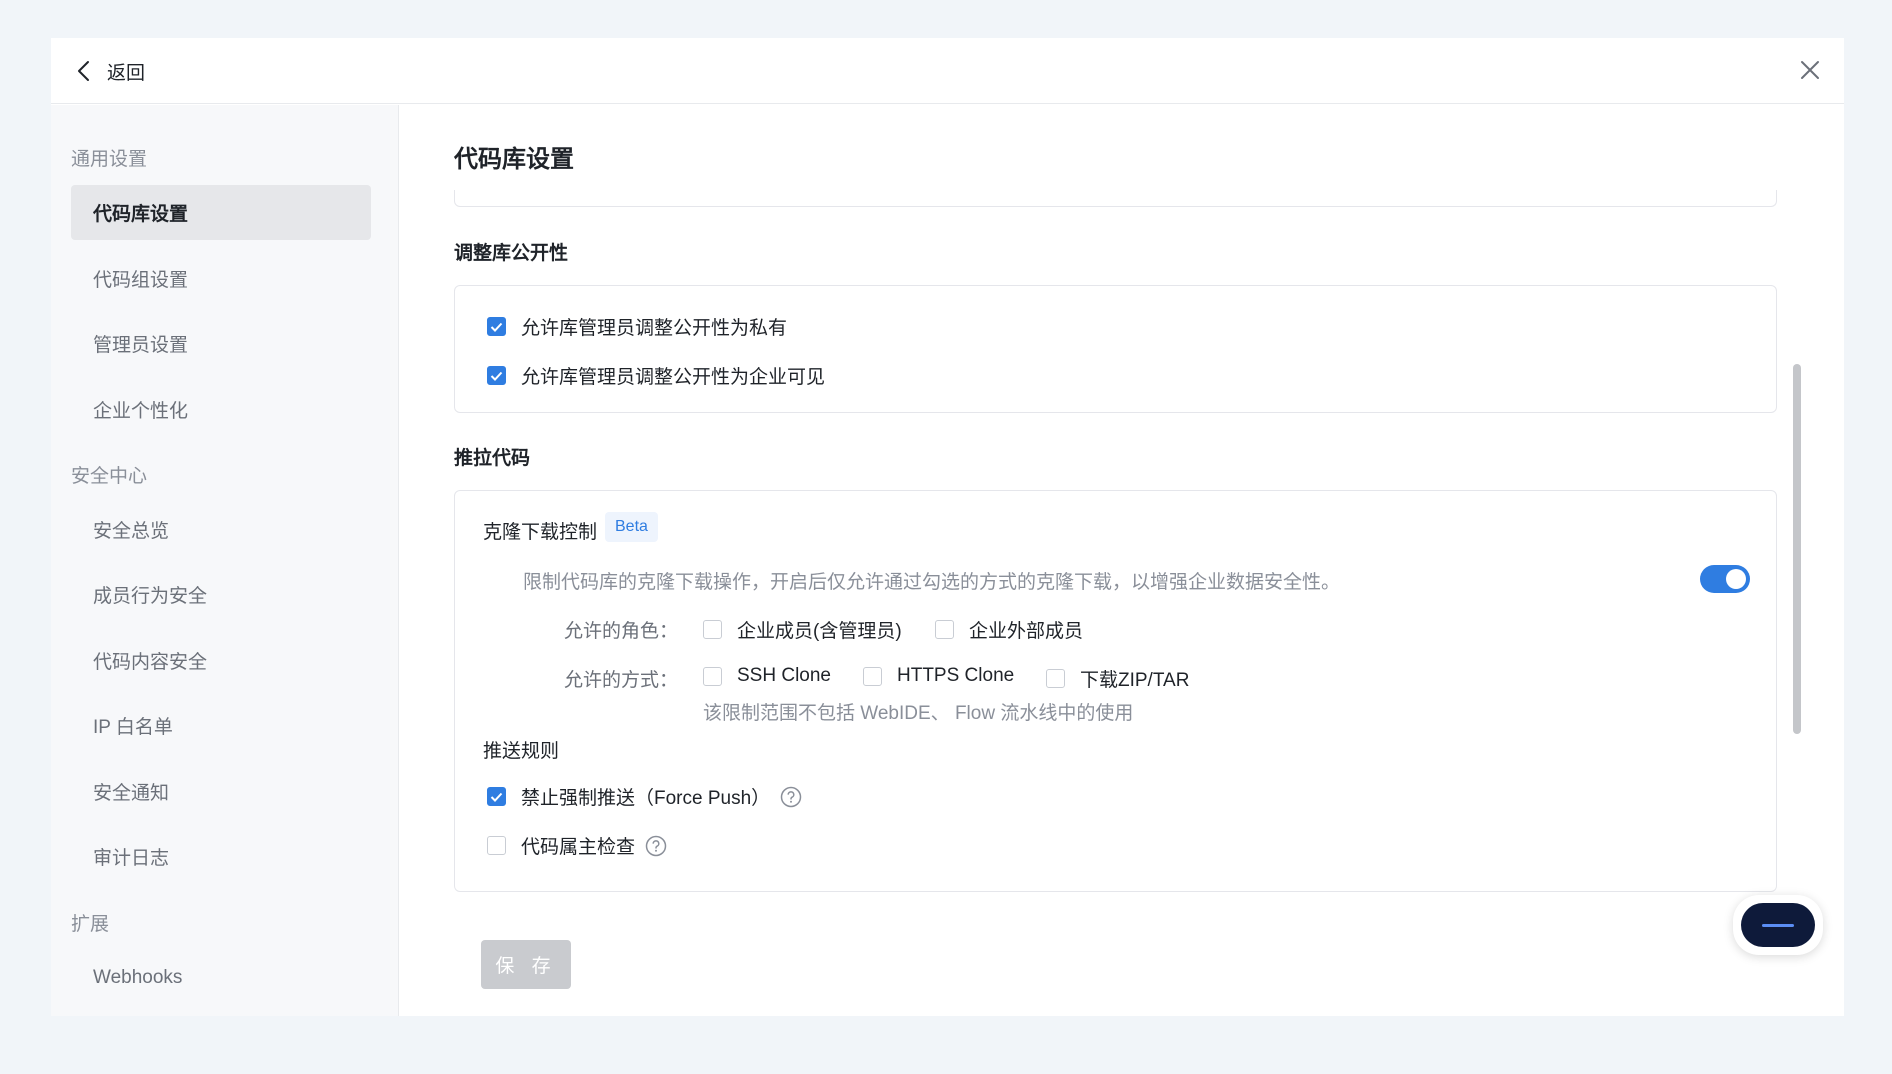 The width and height of the screenshot is (1892, 1074). Describe the element at coordinates (631, 527) in the screenshot. I see `beta-badge: Beta` at that location.